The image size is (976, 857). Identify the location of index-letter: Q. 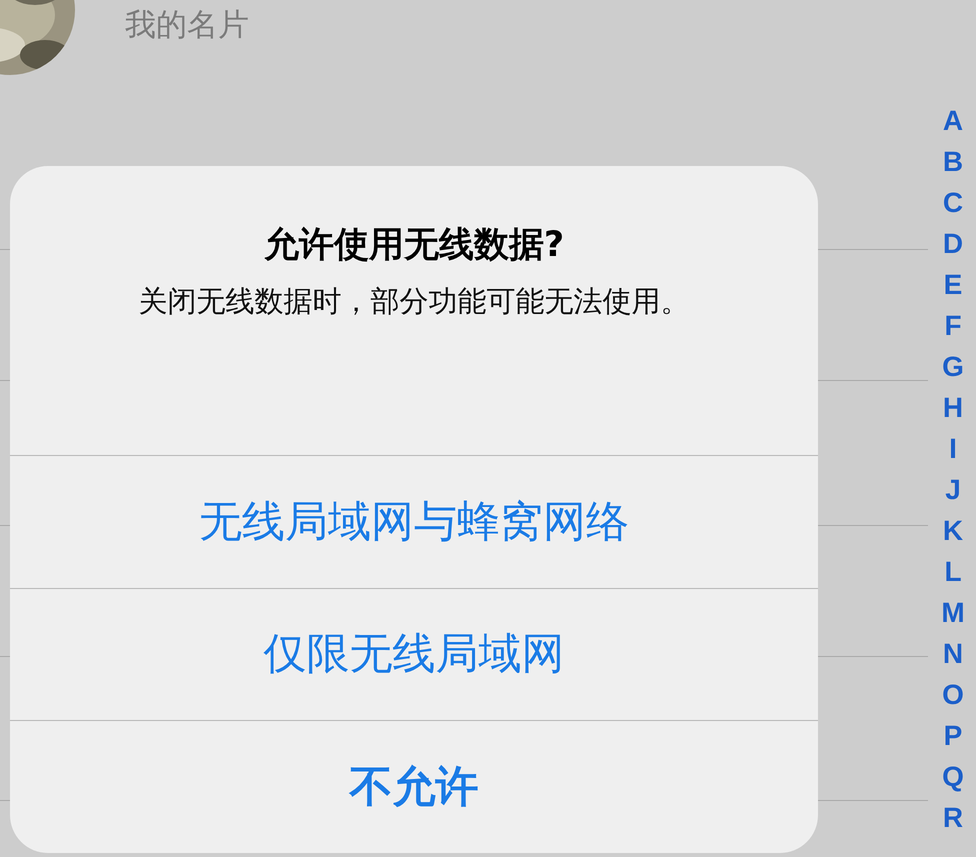
(953, 776).